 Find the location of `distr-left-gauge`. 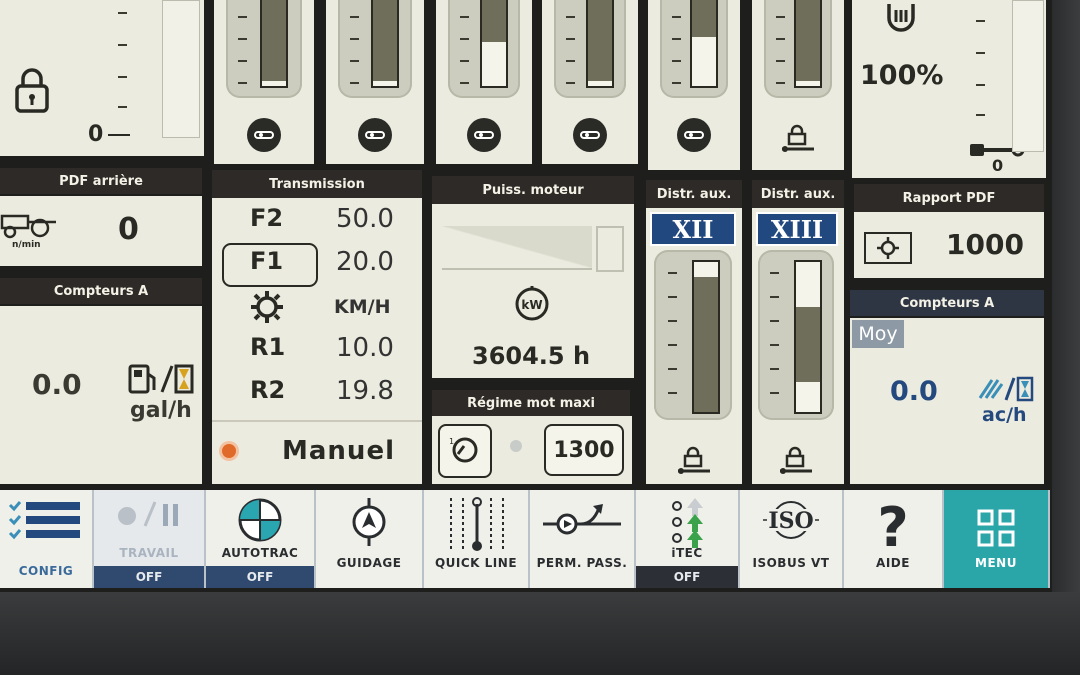

distr-left-gauge is located at coordinates (693, 335).